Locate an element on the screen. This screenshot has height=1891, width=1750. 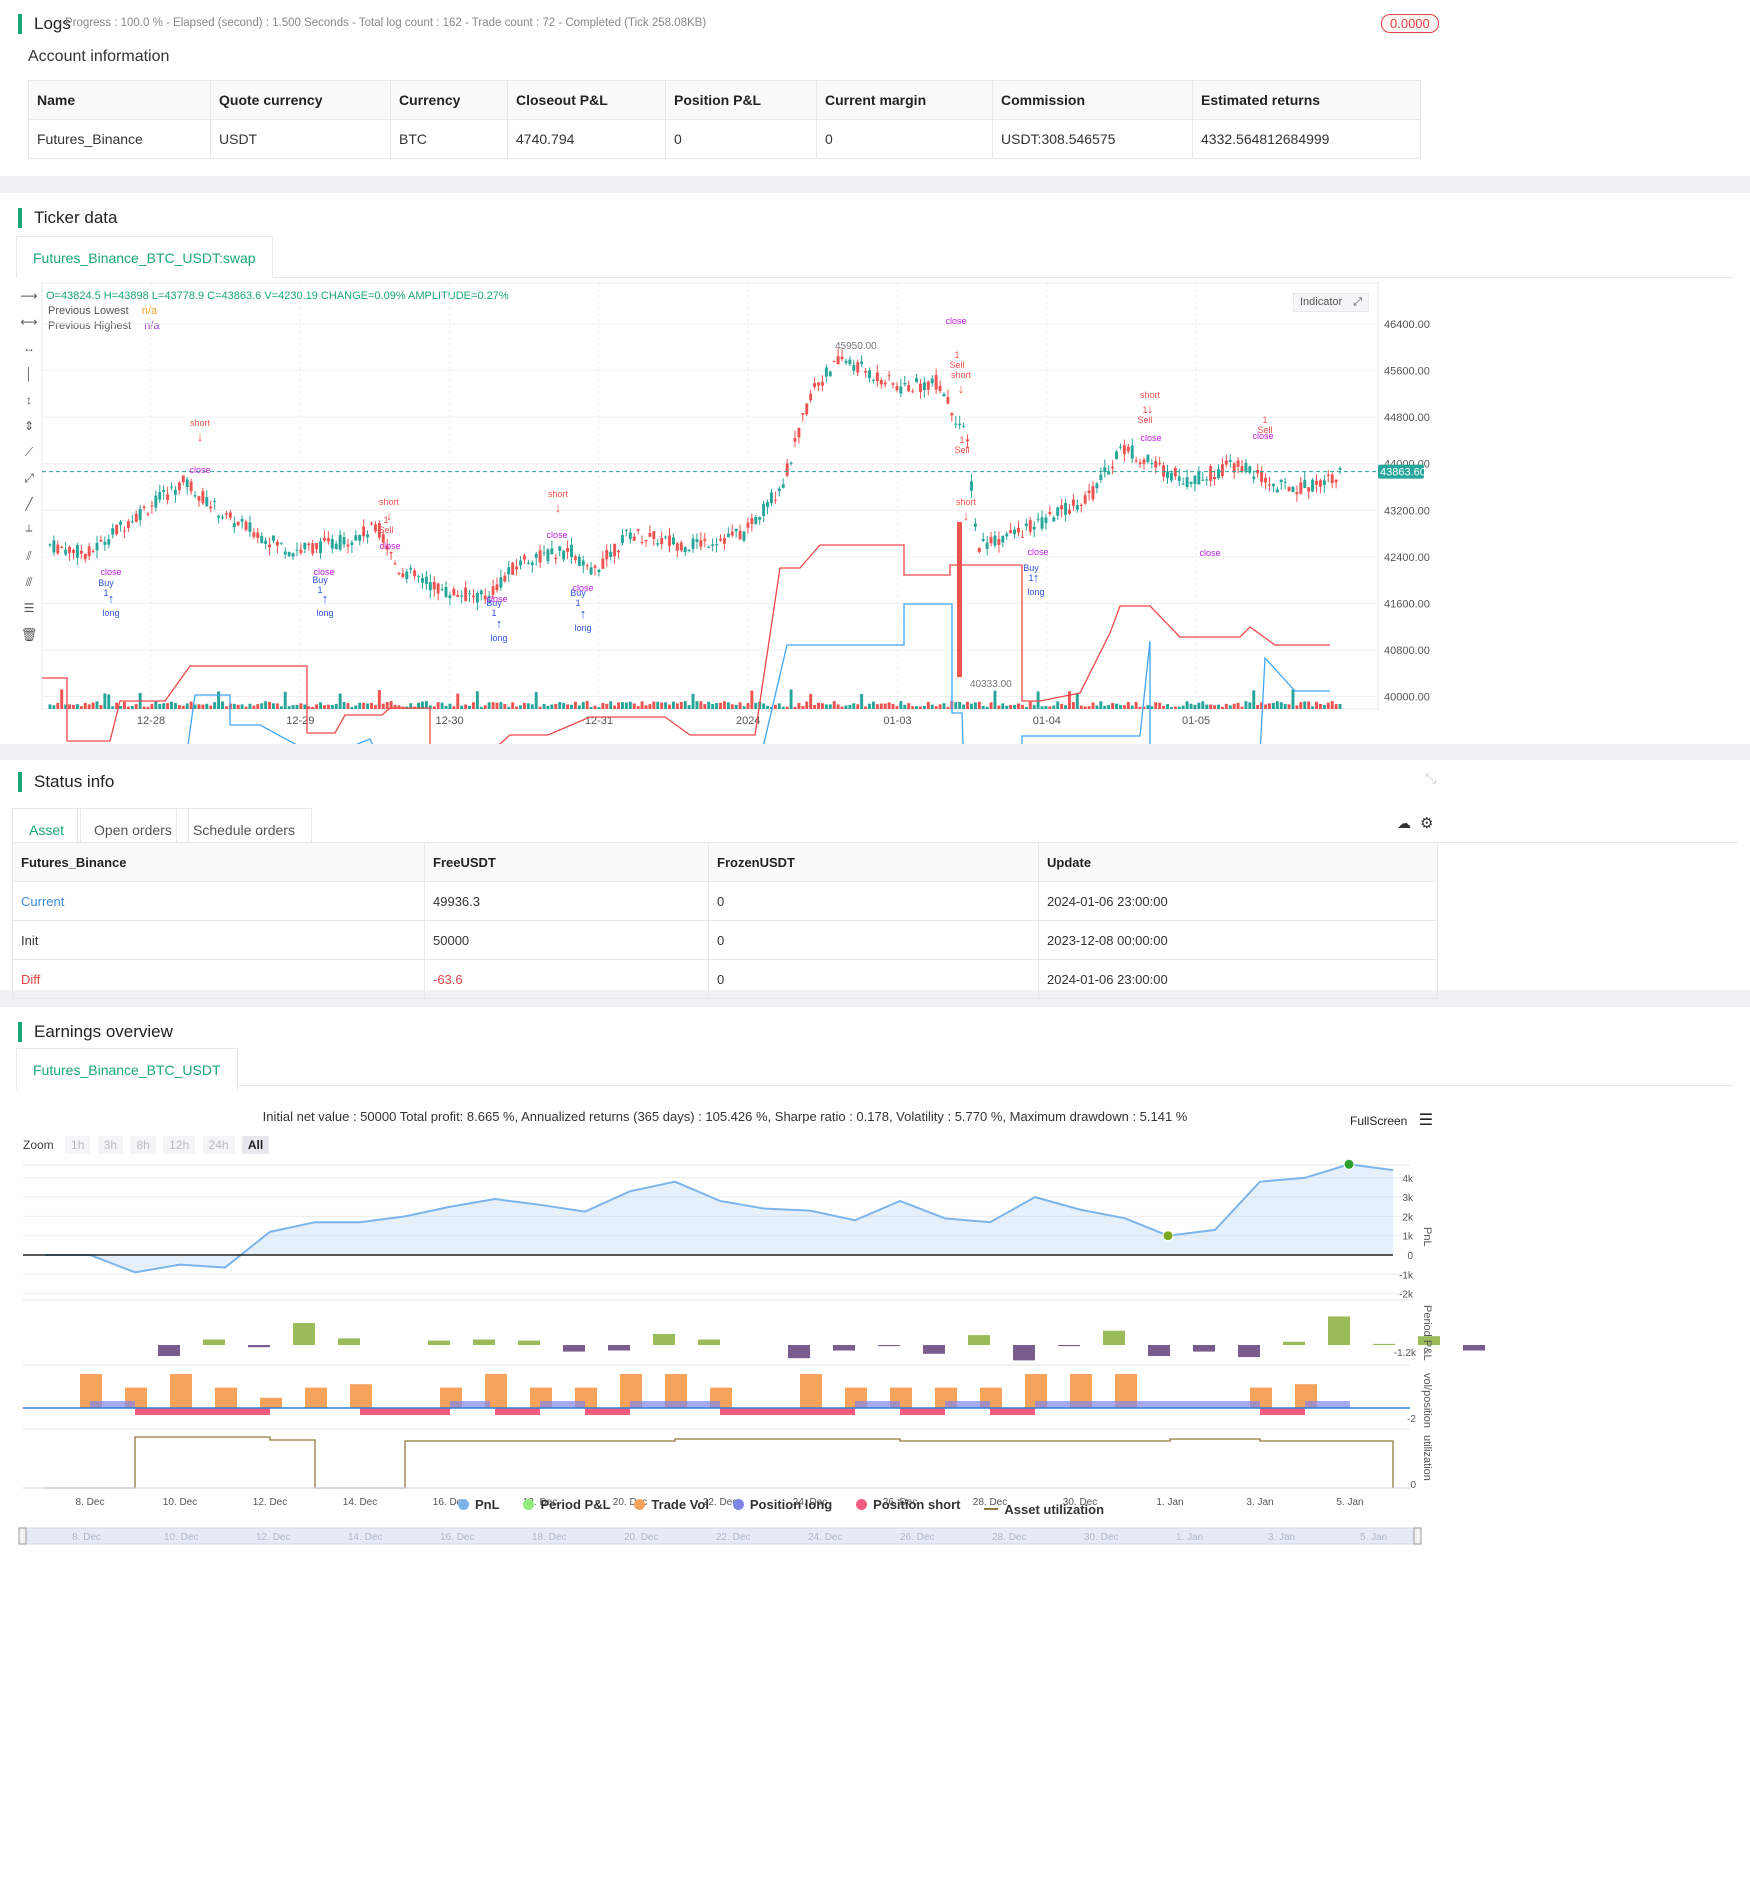
legend-pnl: PnL is located at coordinates (479, 1504).